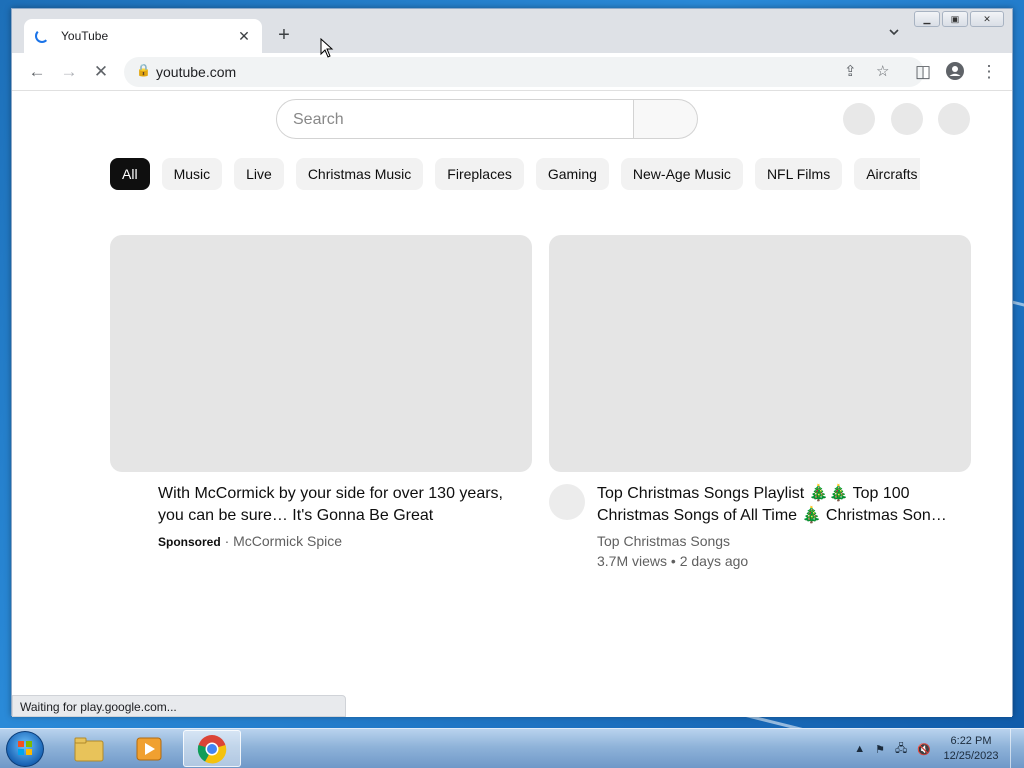 The width and height of the screenshot is (1024, 768). I want to click on taskbar-explorer, so click(89, 748).